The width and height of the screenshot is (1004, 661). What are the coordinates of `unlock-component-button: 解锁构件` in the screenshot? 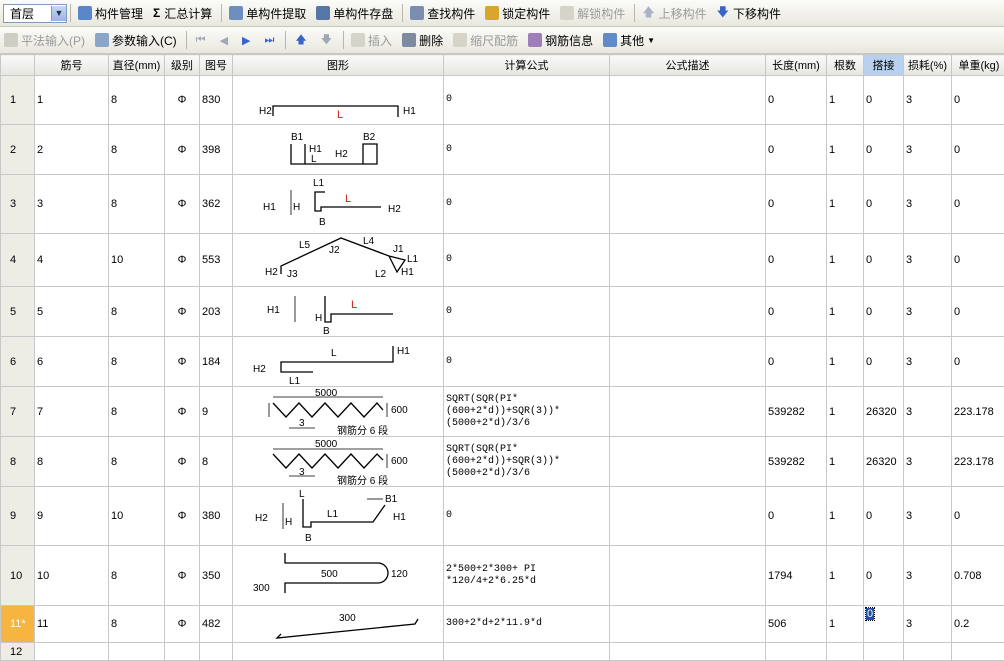 It's located at (592, 13).